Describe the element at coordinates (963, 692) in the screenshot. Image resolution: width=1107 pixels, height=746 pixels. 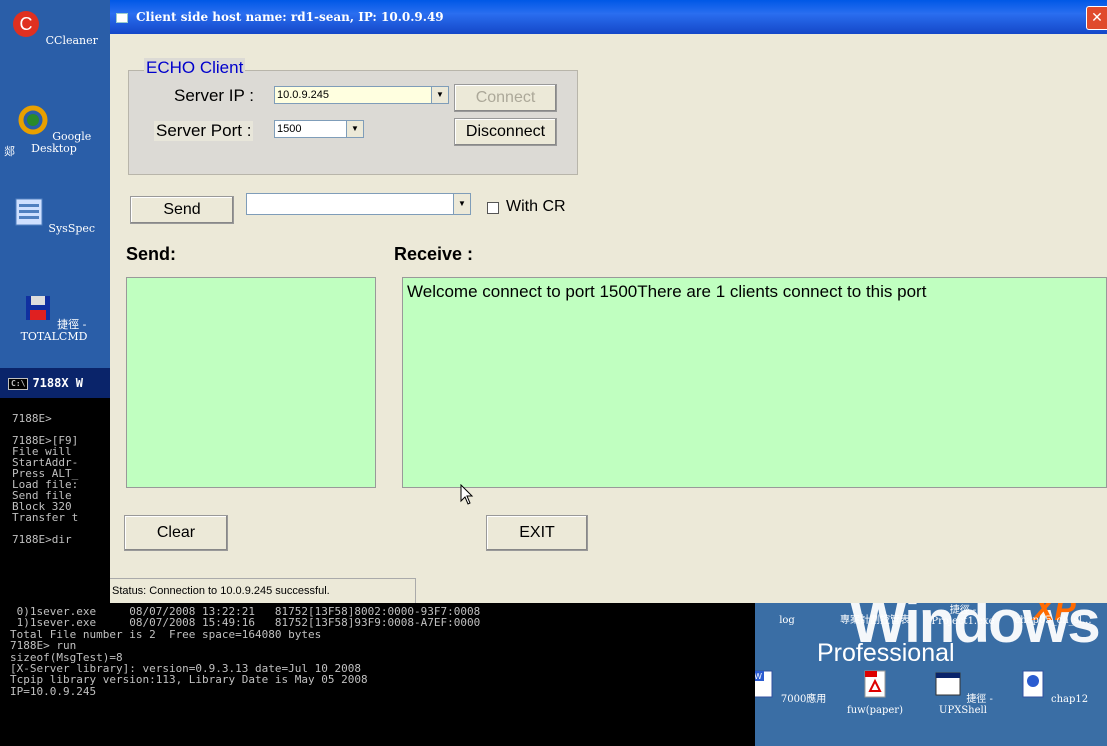
I see `upxshell-shortcut-desktop-icon: 捷徑 - UPXShell` at that location.